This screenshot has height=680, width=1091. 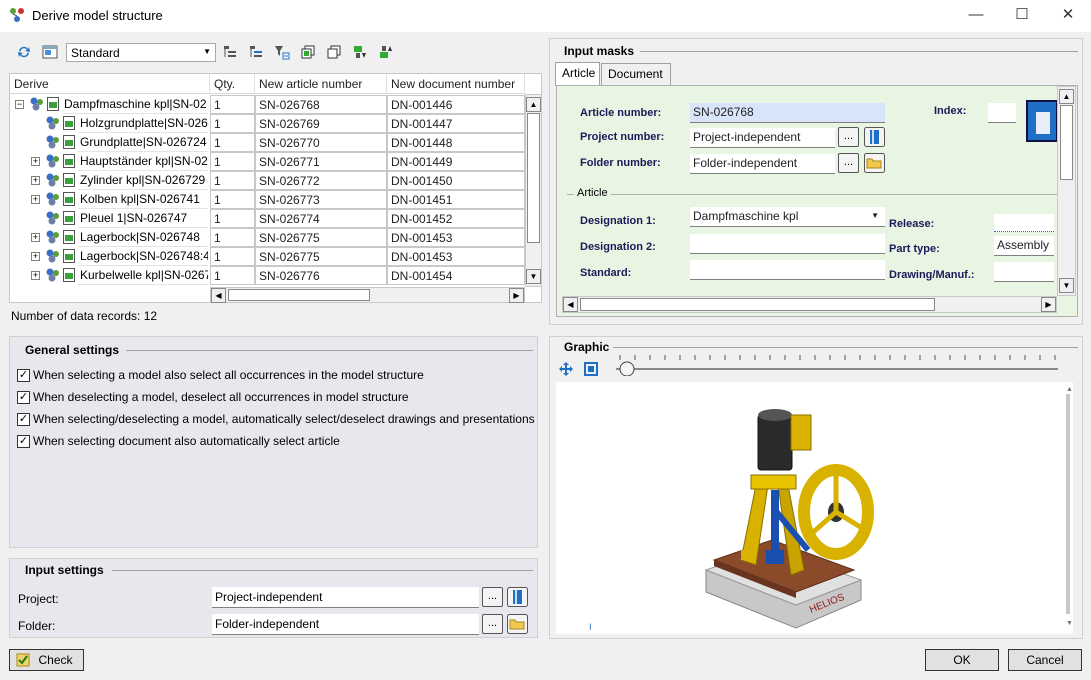 I want to click on document-number-cell: DN-001446, so click(x=456, y=104).